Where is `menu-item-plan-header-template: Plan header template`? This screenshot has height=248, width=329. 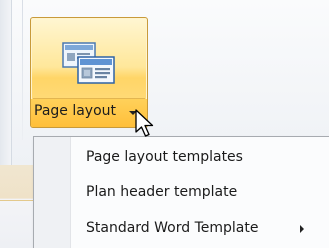
menu-item-plan-header-template: Plan header template is located at coordinates (181, 193).